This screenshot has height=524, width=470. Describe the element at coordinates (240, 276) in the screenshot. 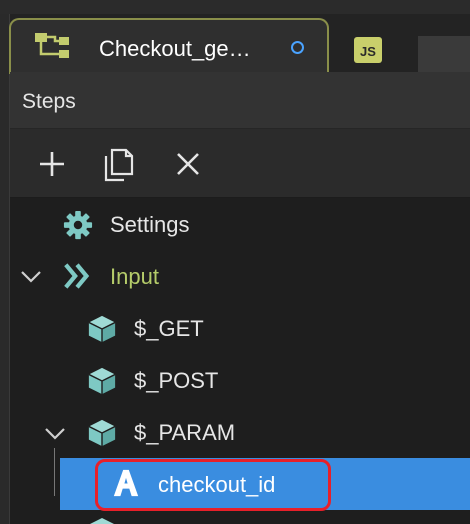

I see `tree-item-input: Input` at that location.